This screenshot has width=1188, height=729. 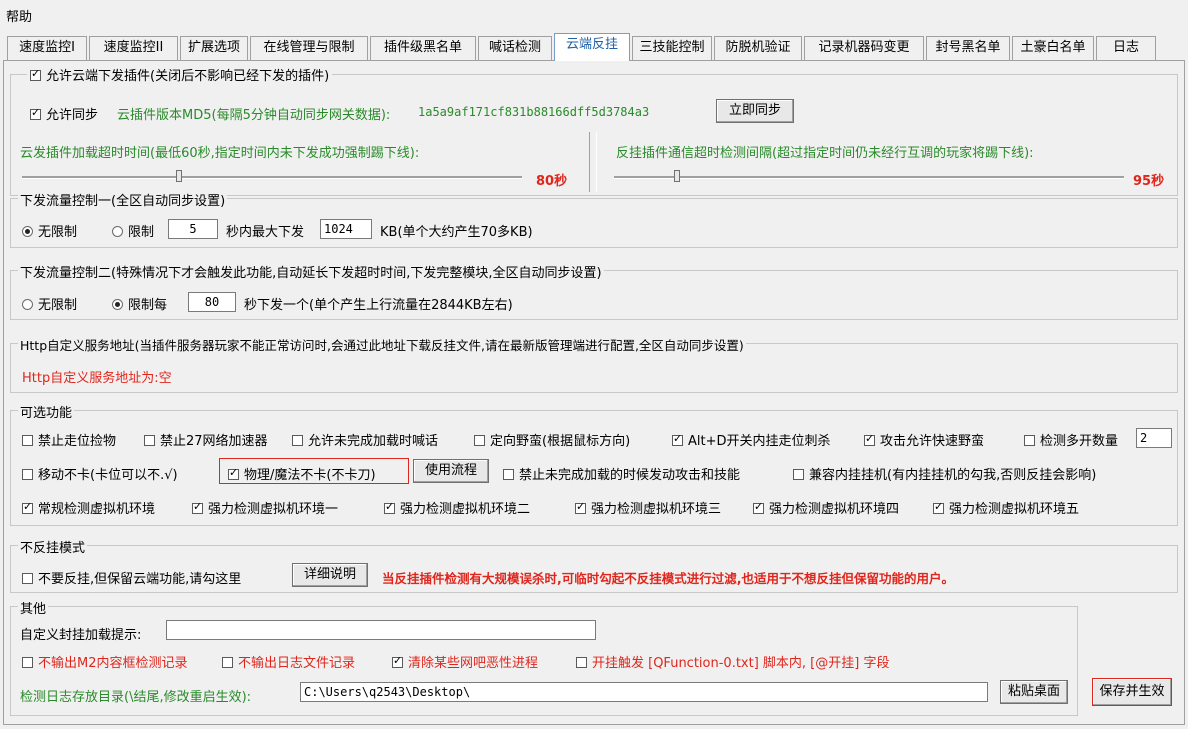 What do you see at coordinates (365, 439) in the screenshot?
I see `opt-allow-shout: 允许未完成加载时喊话` at bounding box center [365, 439].